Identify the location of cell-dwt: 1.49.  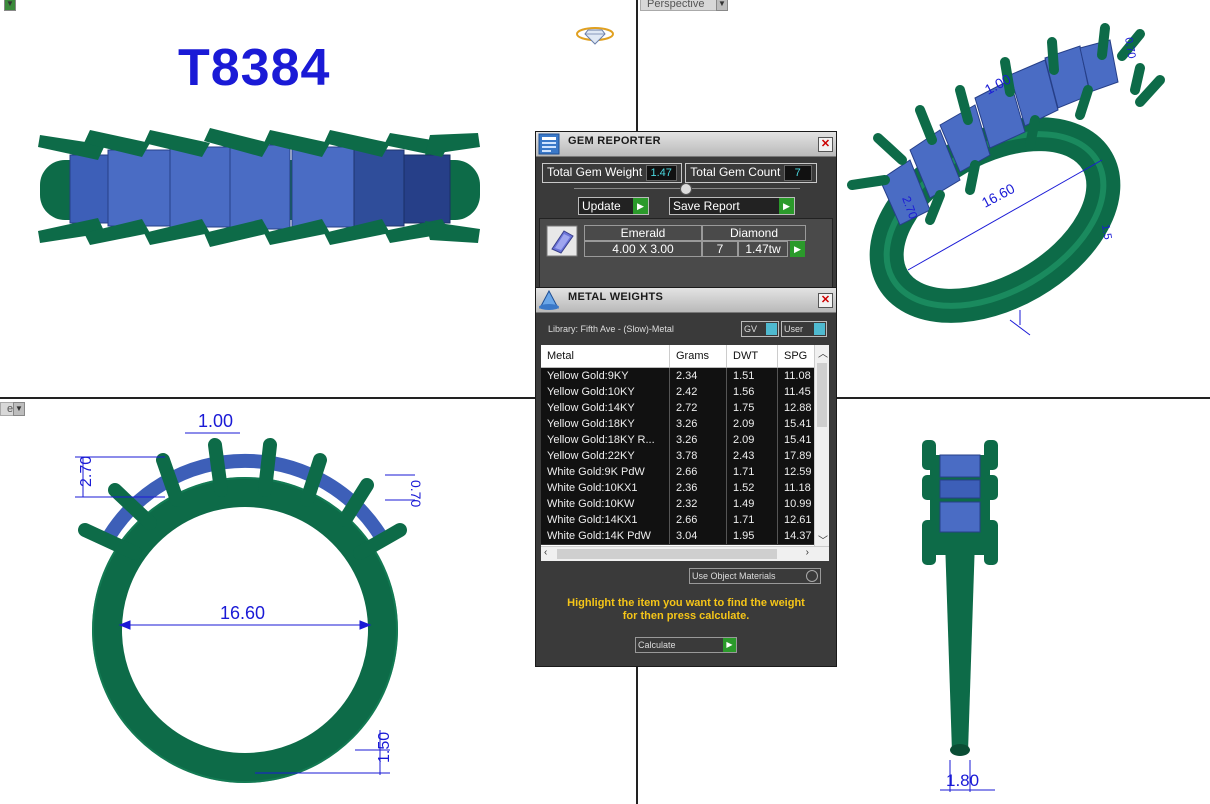
(752, 504).